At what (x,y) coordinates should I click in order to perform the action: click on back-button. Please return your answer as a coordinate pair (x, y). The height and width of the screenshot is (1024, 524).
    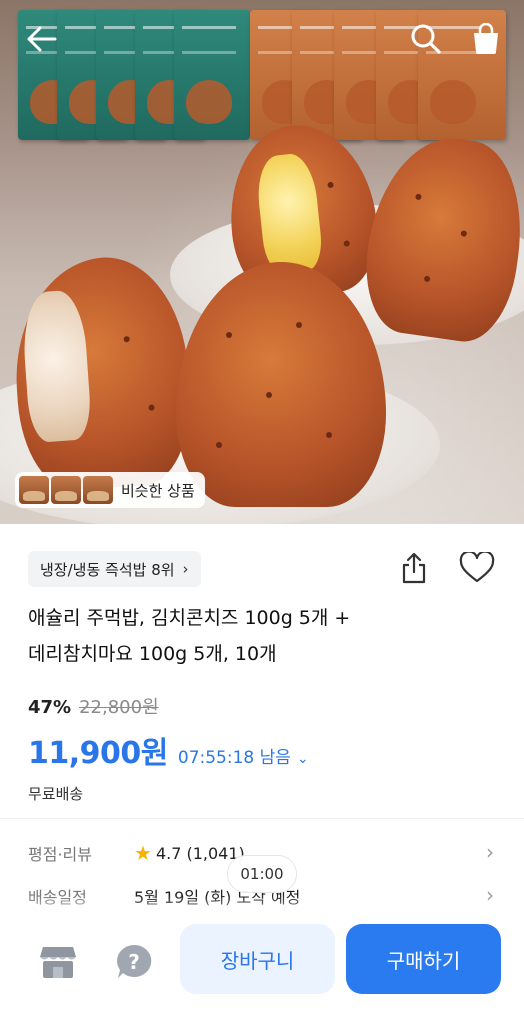
    Looking at the image, I should click on (42, 39).